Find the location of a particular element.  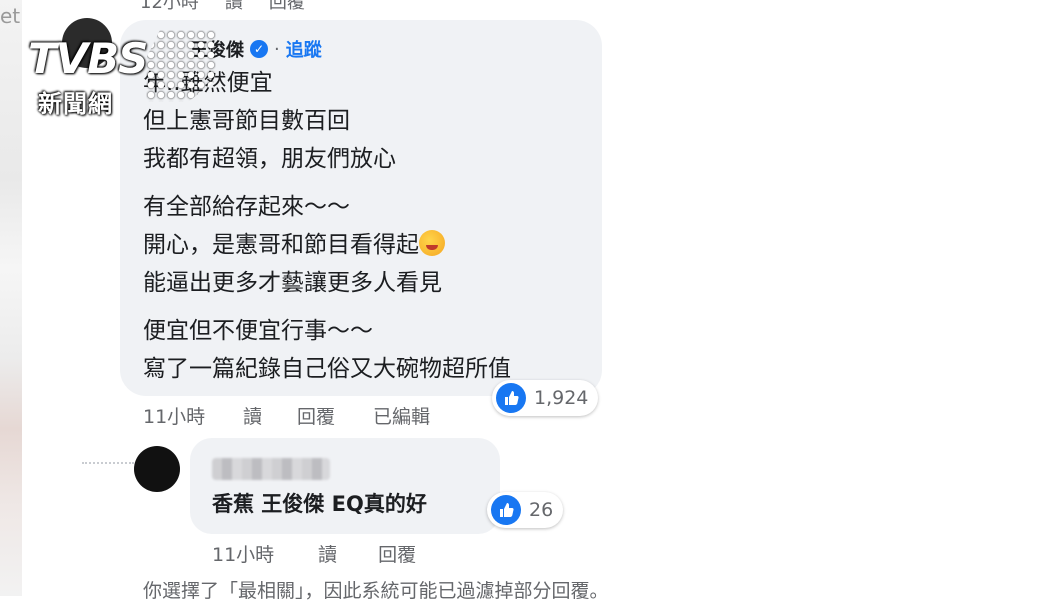

verified-badge-icon: ✓ is located at coordinates (259, 49).